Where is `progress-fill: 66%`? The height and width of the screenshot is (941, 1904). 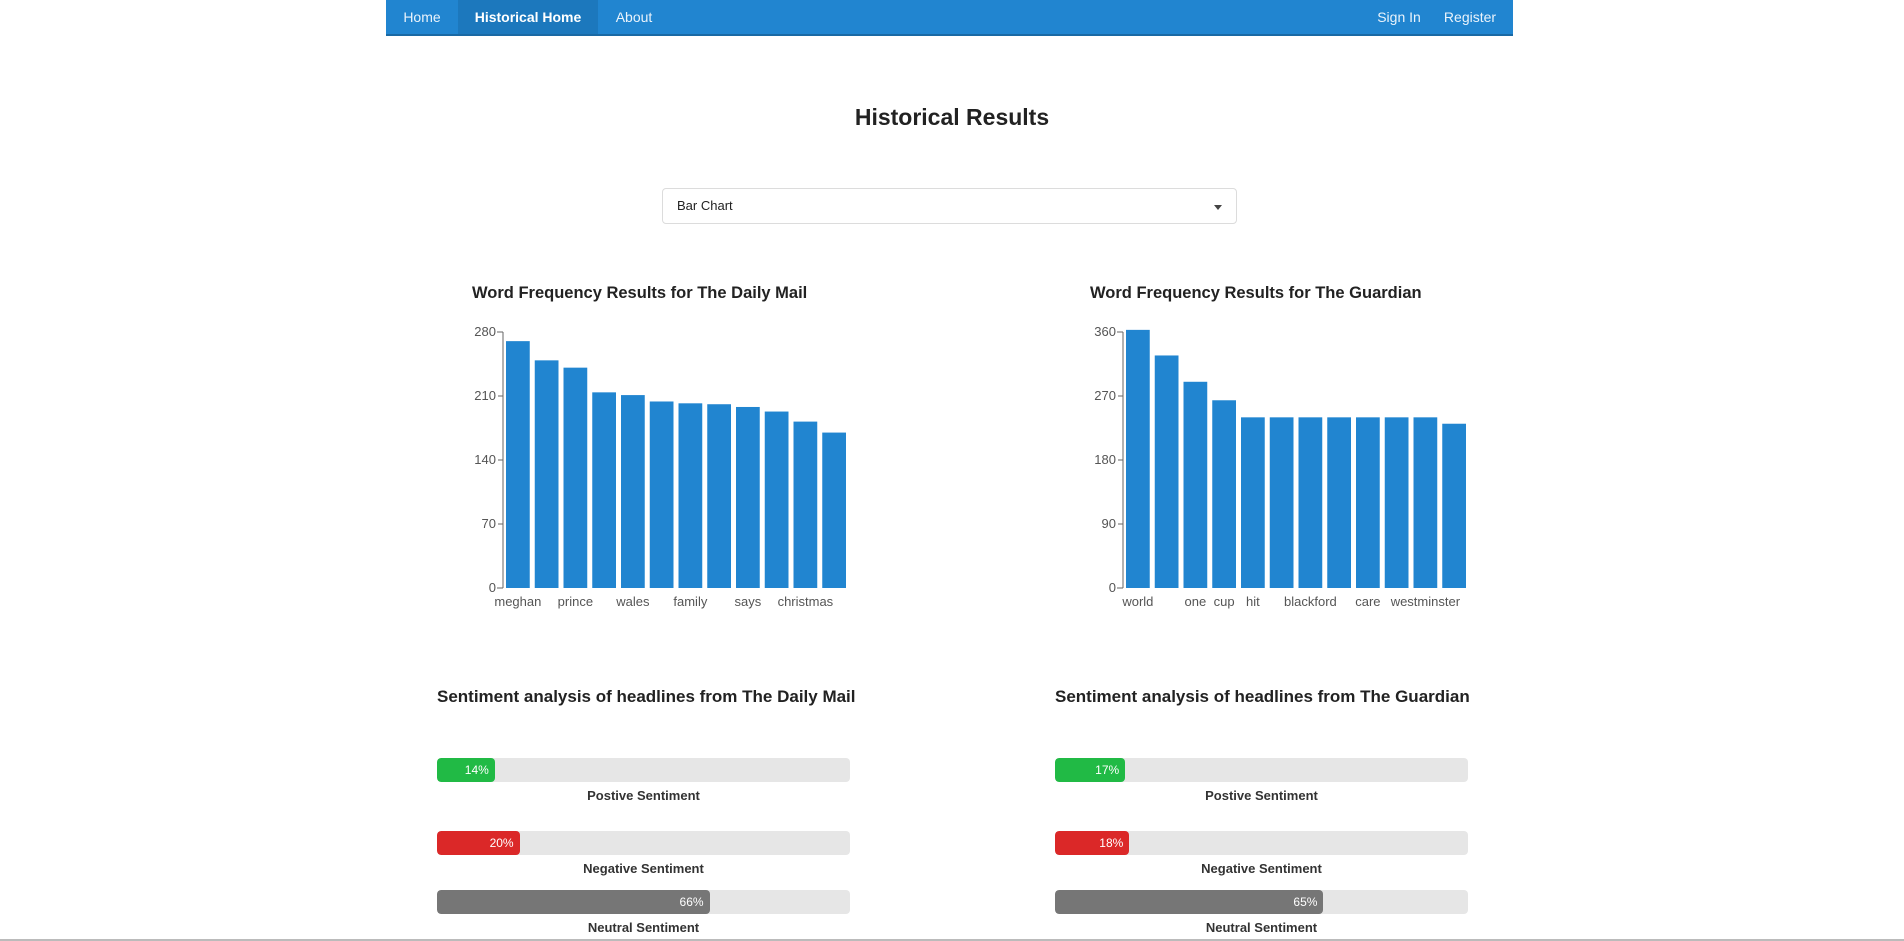 progress-fill: 66% is located at coordinates (573, 902).